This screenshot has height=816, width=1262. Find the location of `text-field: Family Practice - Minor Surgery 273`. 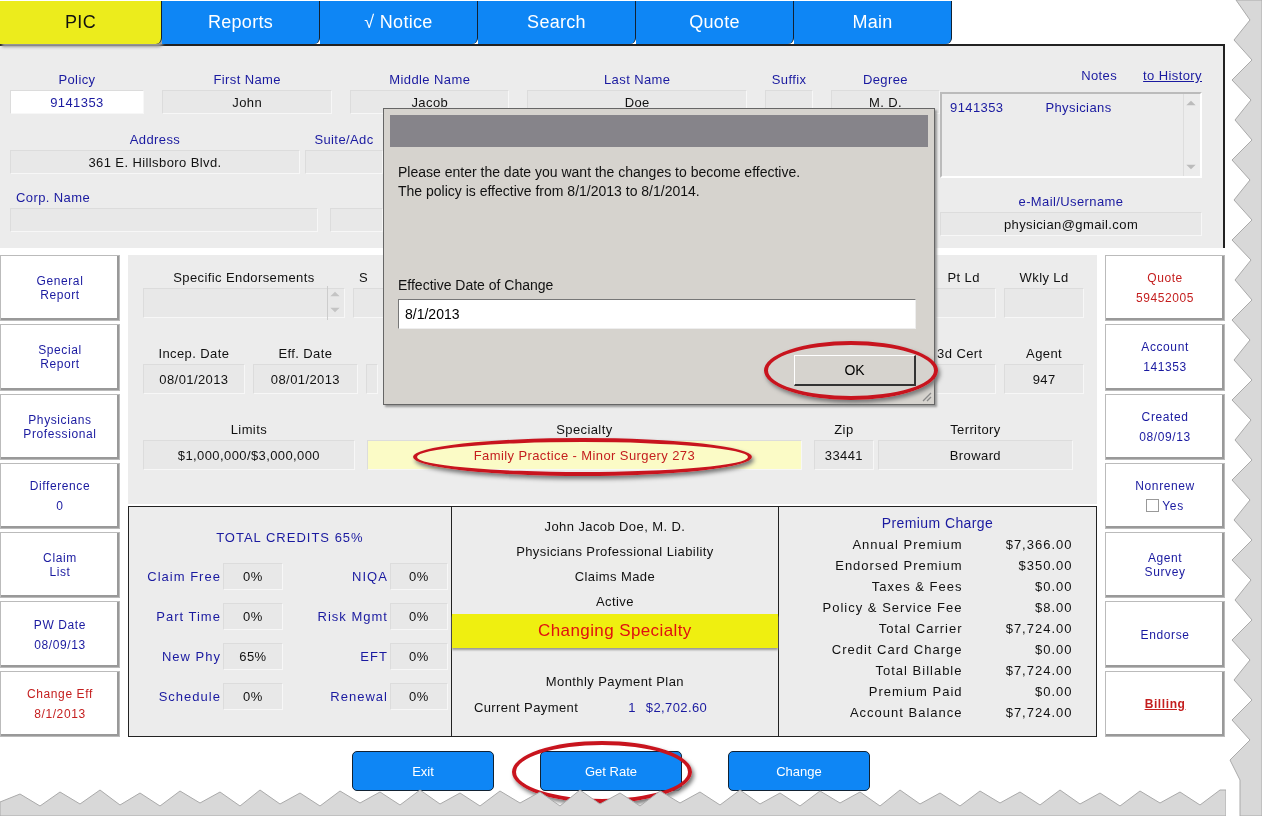

text-field: Family Practice - Minor Surgery 273 is located at coordinates (584, 455).